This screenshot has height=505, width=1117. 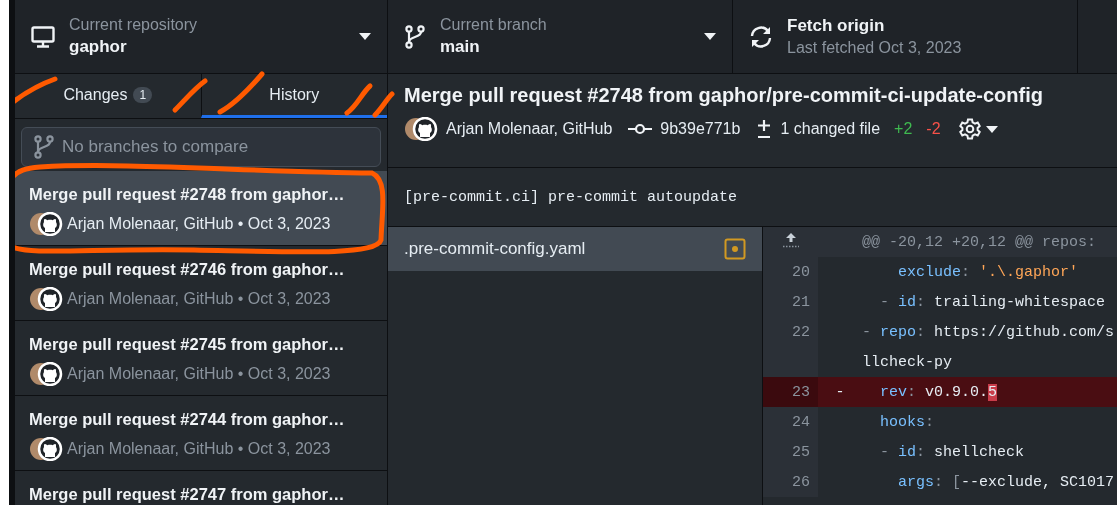 I want to click on commit-sha: 9b39e771b, so click(x=700, y=129).